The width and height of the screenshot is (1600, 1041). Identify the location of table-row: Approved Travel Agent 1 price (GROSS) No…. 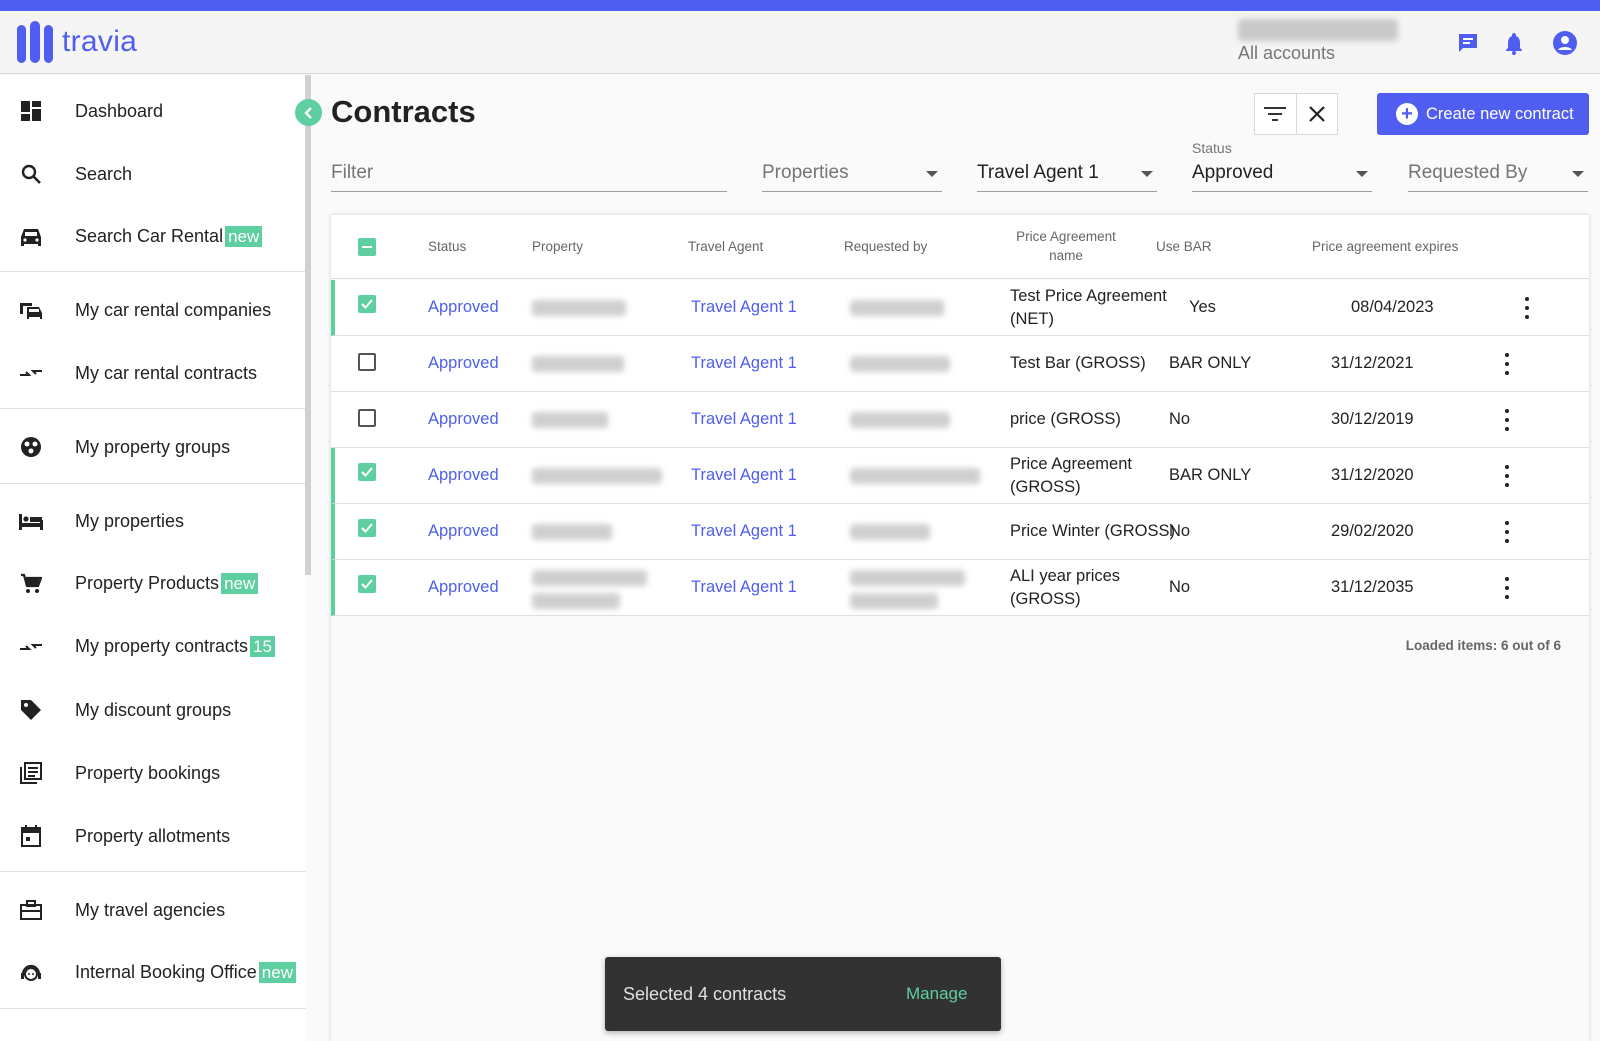
(960, 420).